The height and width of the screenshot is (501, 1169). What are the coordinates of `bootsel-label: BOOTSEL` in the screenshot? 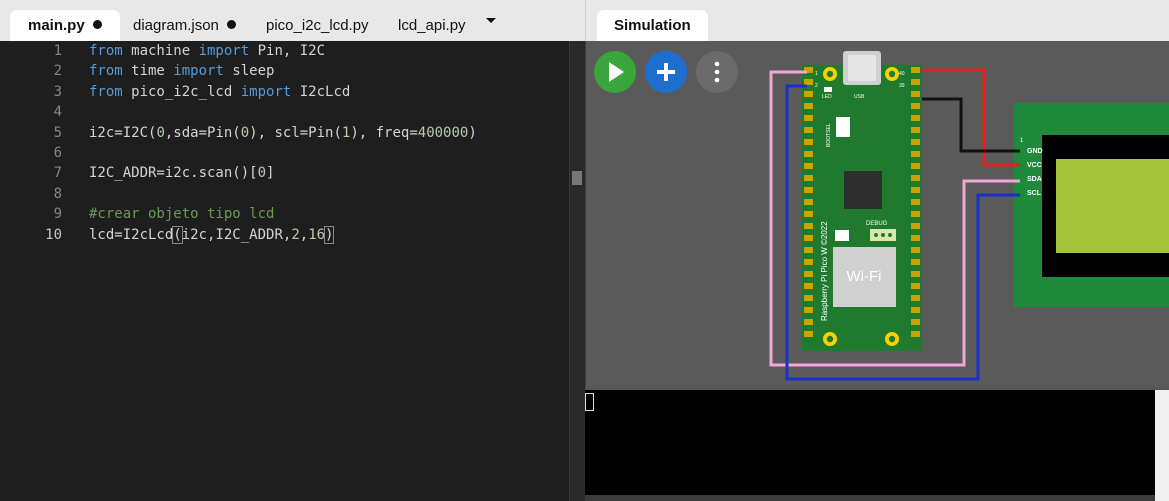 It's located at (829, 135).